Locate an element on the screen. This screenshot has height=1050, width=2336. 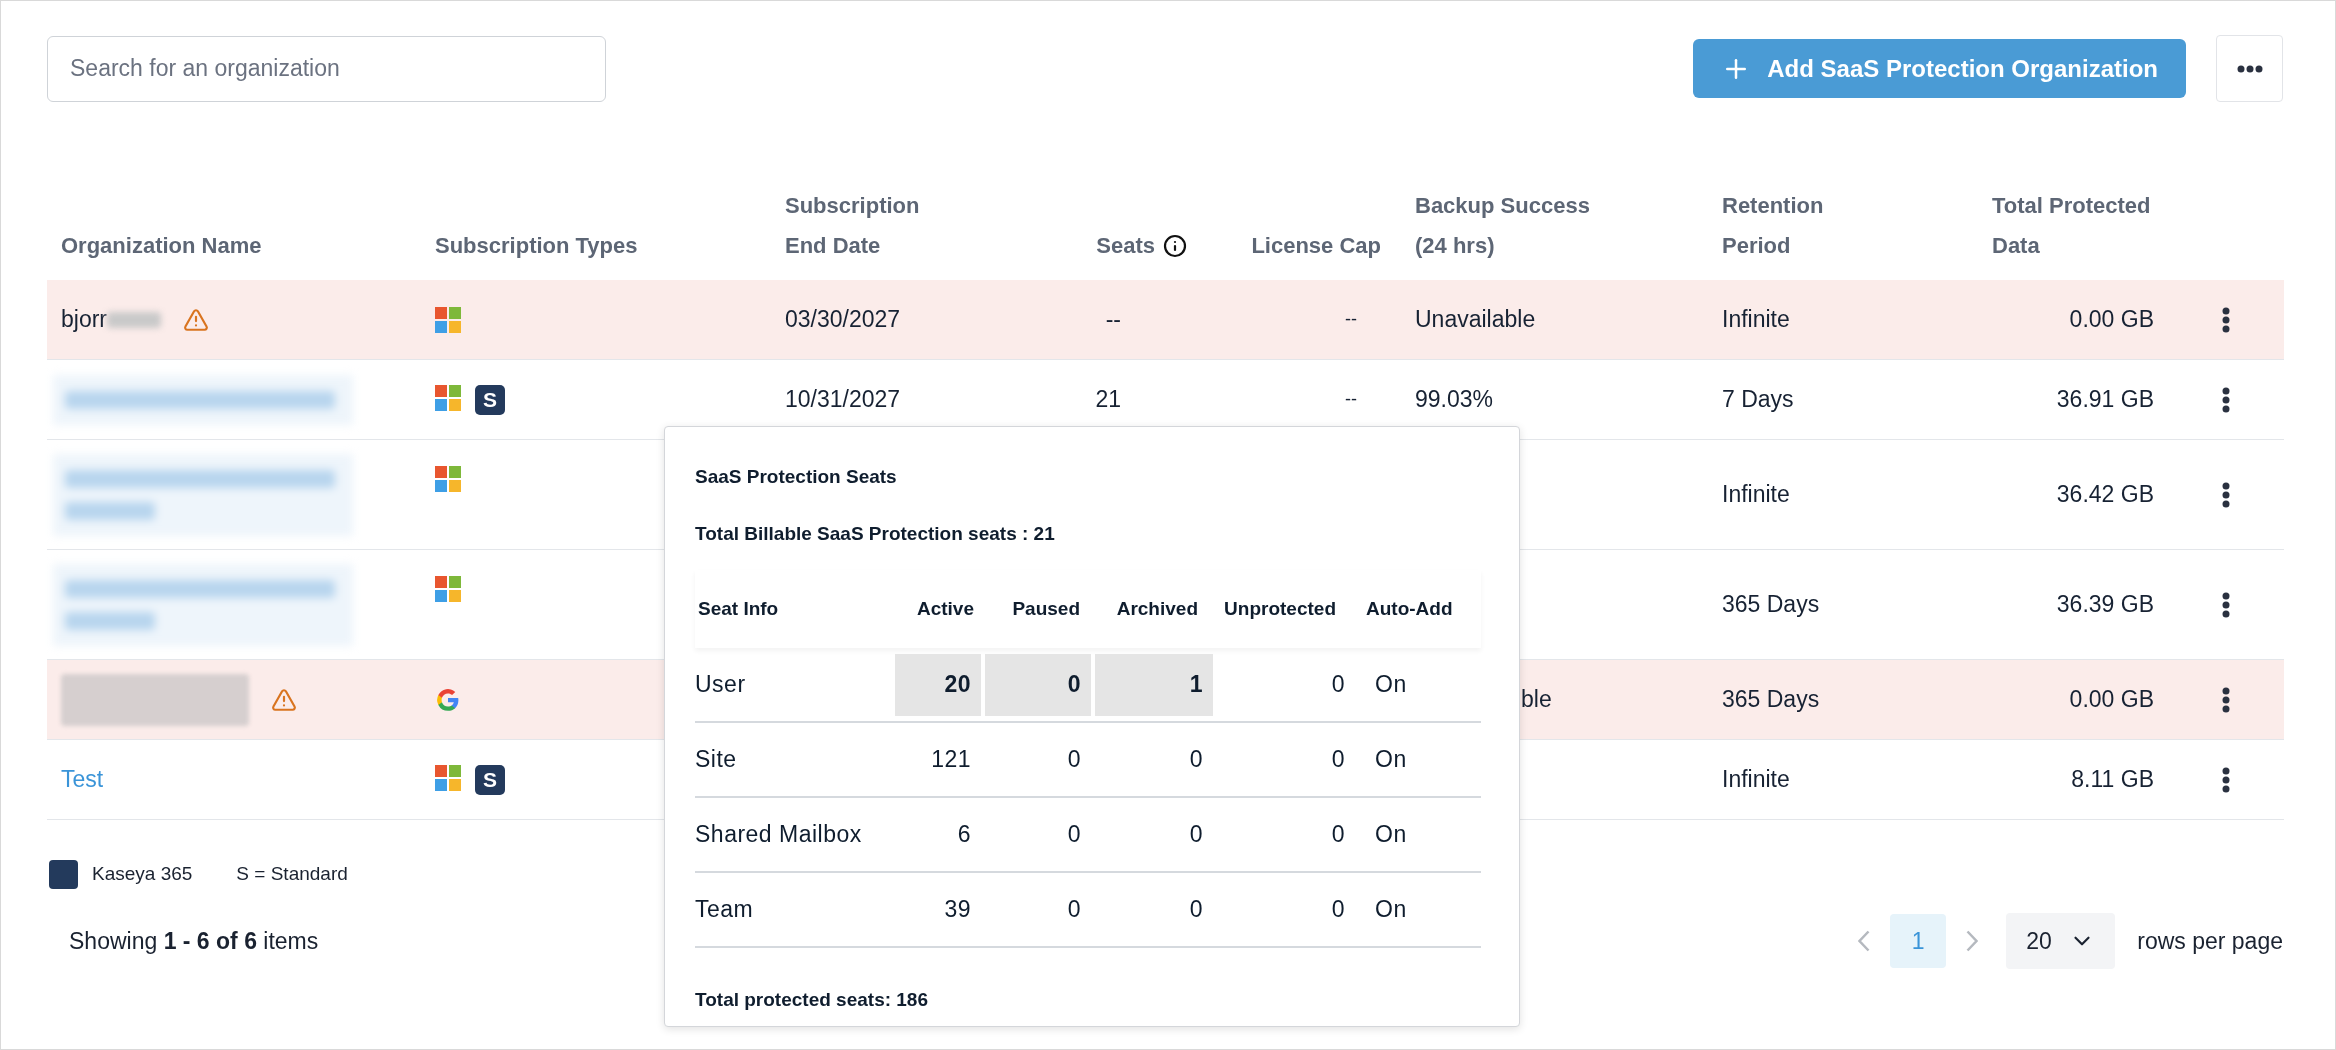
add-organization-button: Add SaaS Protection Organization is located at coordinates (1939, 68).